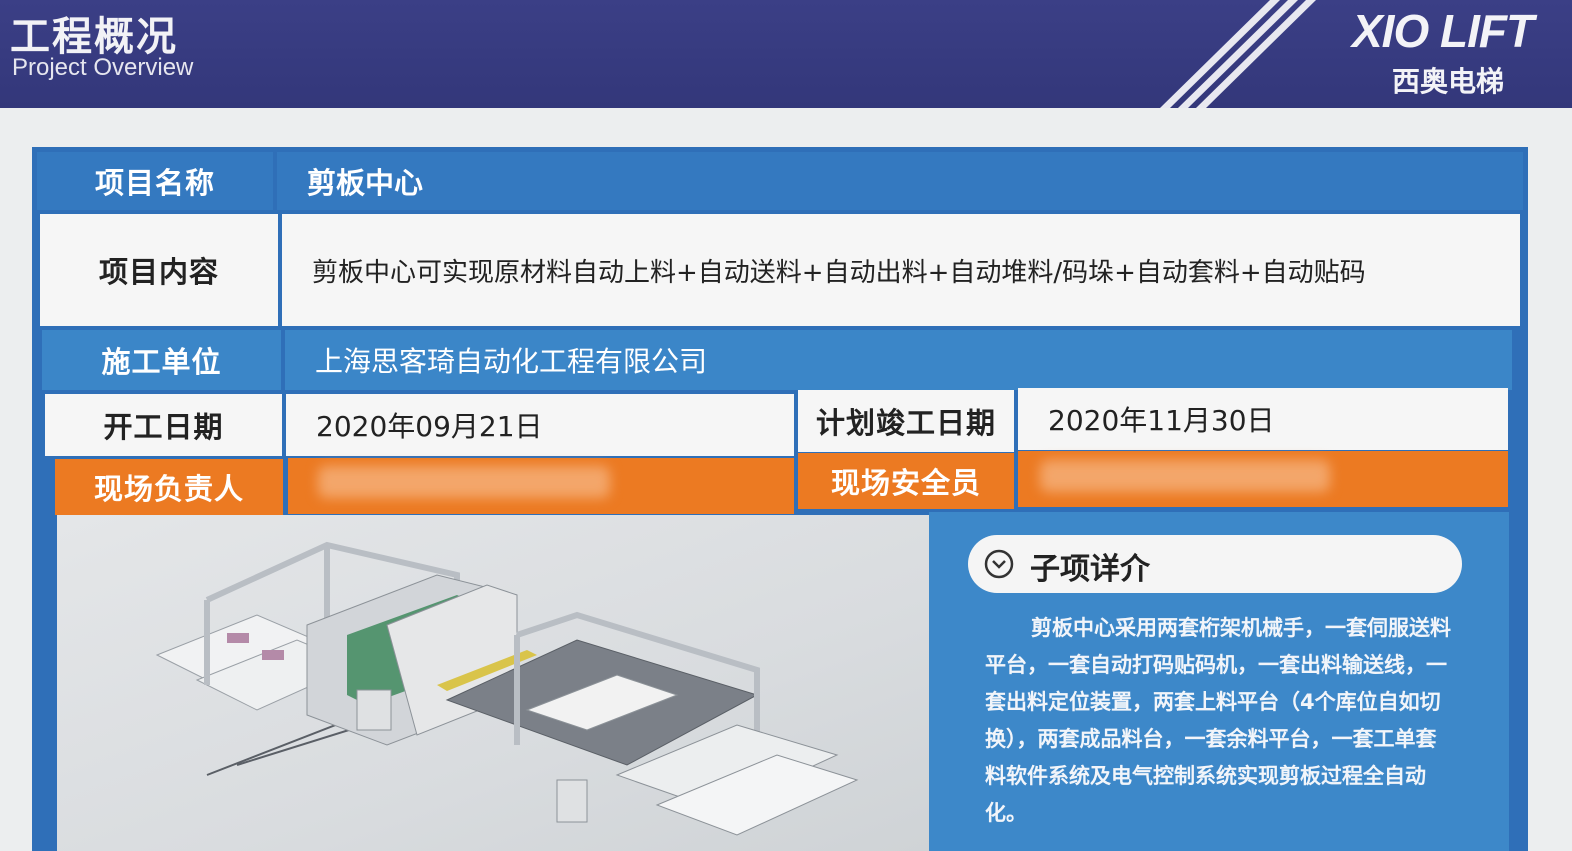 This screenshot has height=851, width=1572. What do you see at coordinates (786, 54) in the screenshot?
I see `header-band: 工程概况 Project Overview XIO LIFT 西奥电梯` at bounding box center [786, 54].